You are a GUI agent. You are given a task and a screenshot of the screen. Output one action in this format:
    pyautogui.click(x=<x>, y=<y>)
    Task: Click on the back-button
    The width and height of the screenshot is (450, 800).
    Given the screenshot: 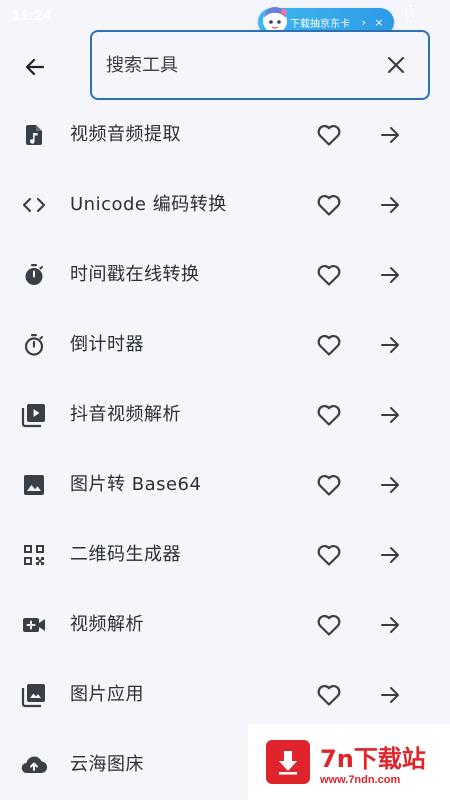 What is the action you would take?
    pyautogui.click(x=35, y=67)
    